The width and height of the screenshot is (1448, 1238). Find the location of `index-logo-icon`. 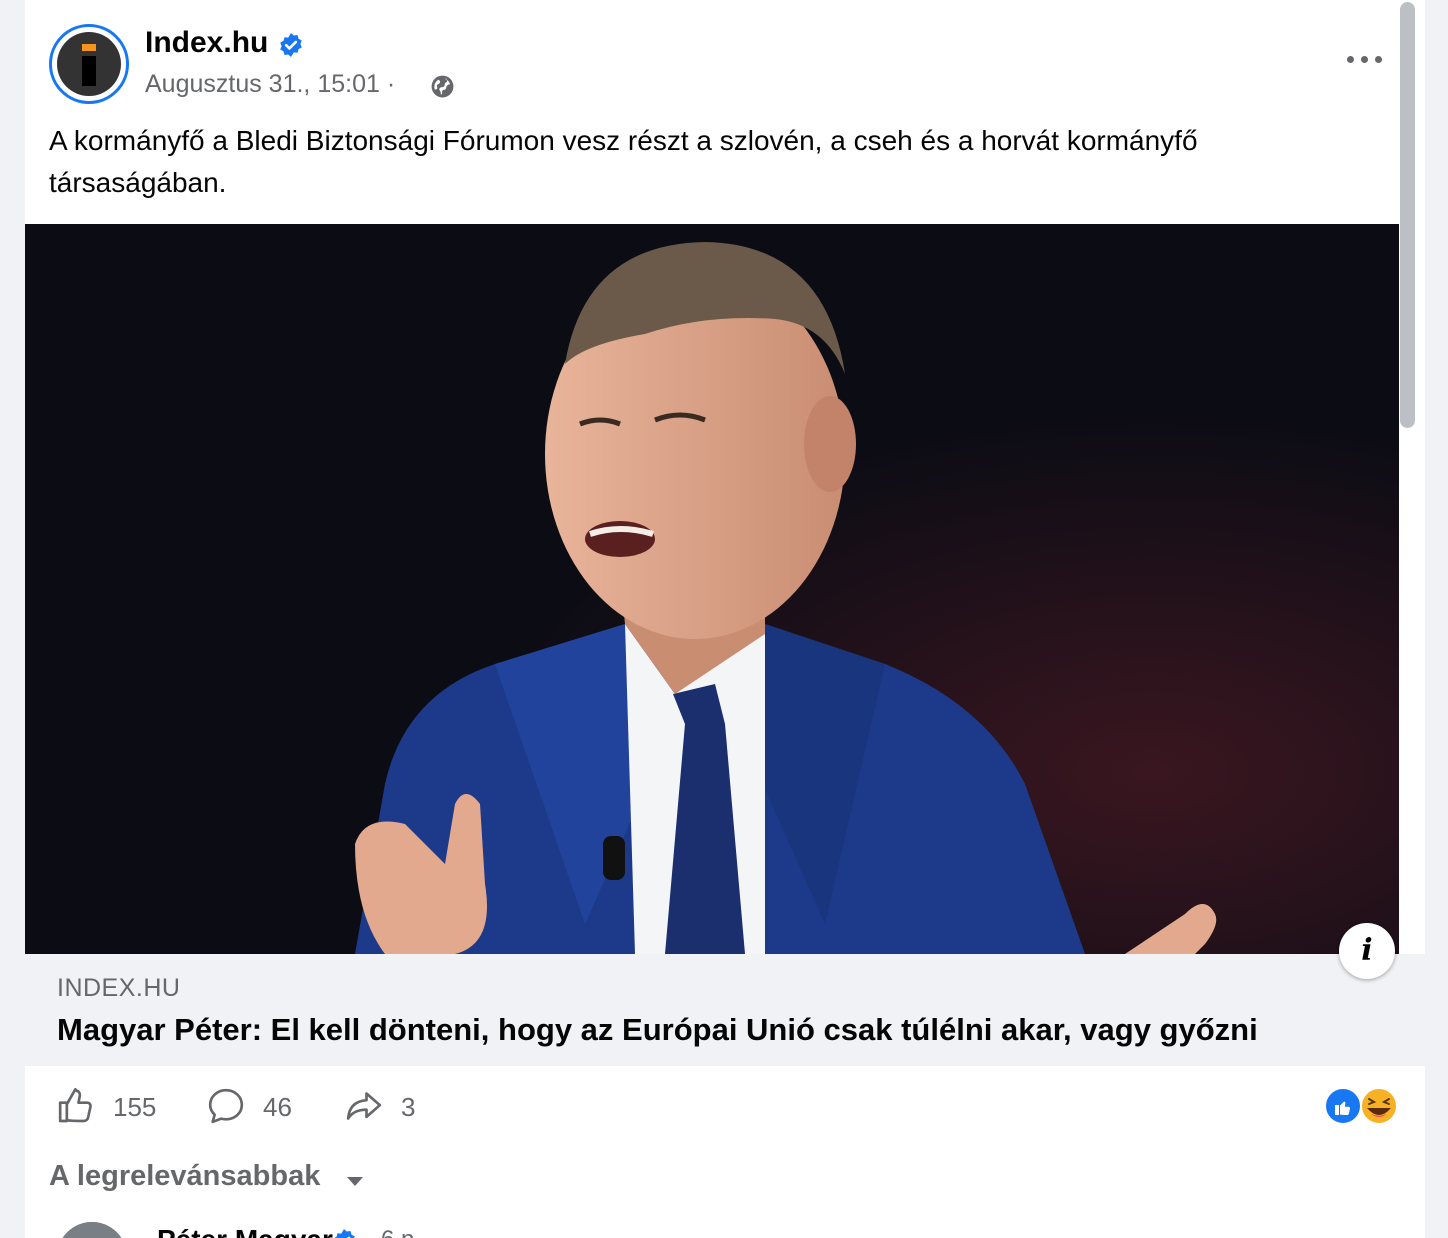

index-logo-icon is located at coordinates (89, 64).